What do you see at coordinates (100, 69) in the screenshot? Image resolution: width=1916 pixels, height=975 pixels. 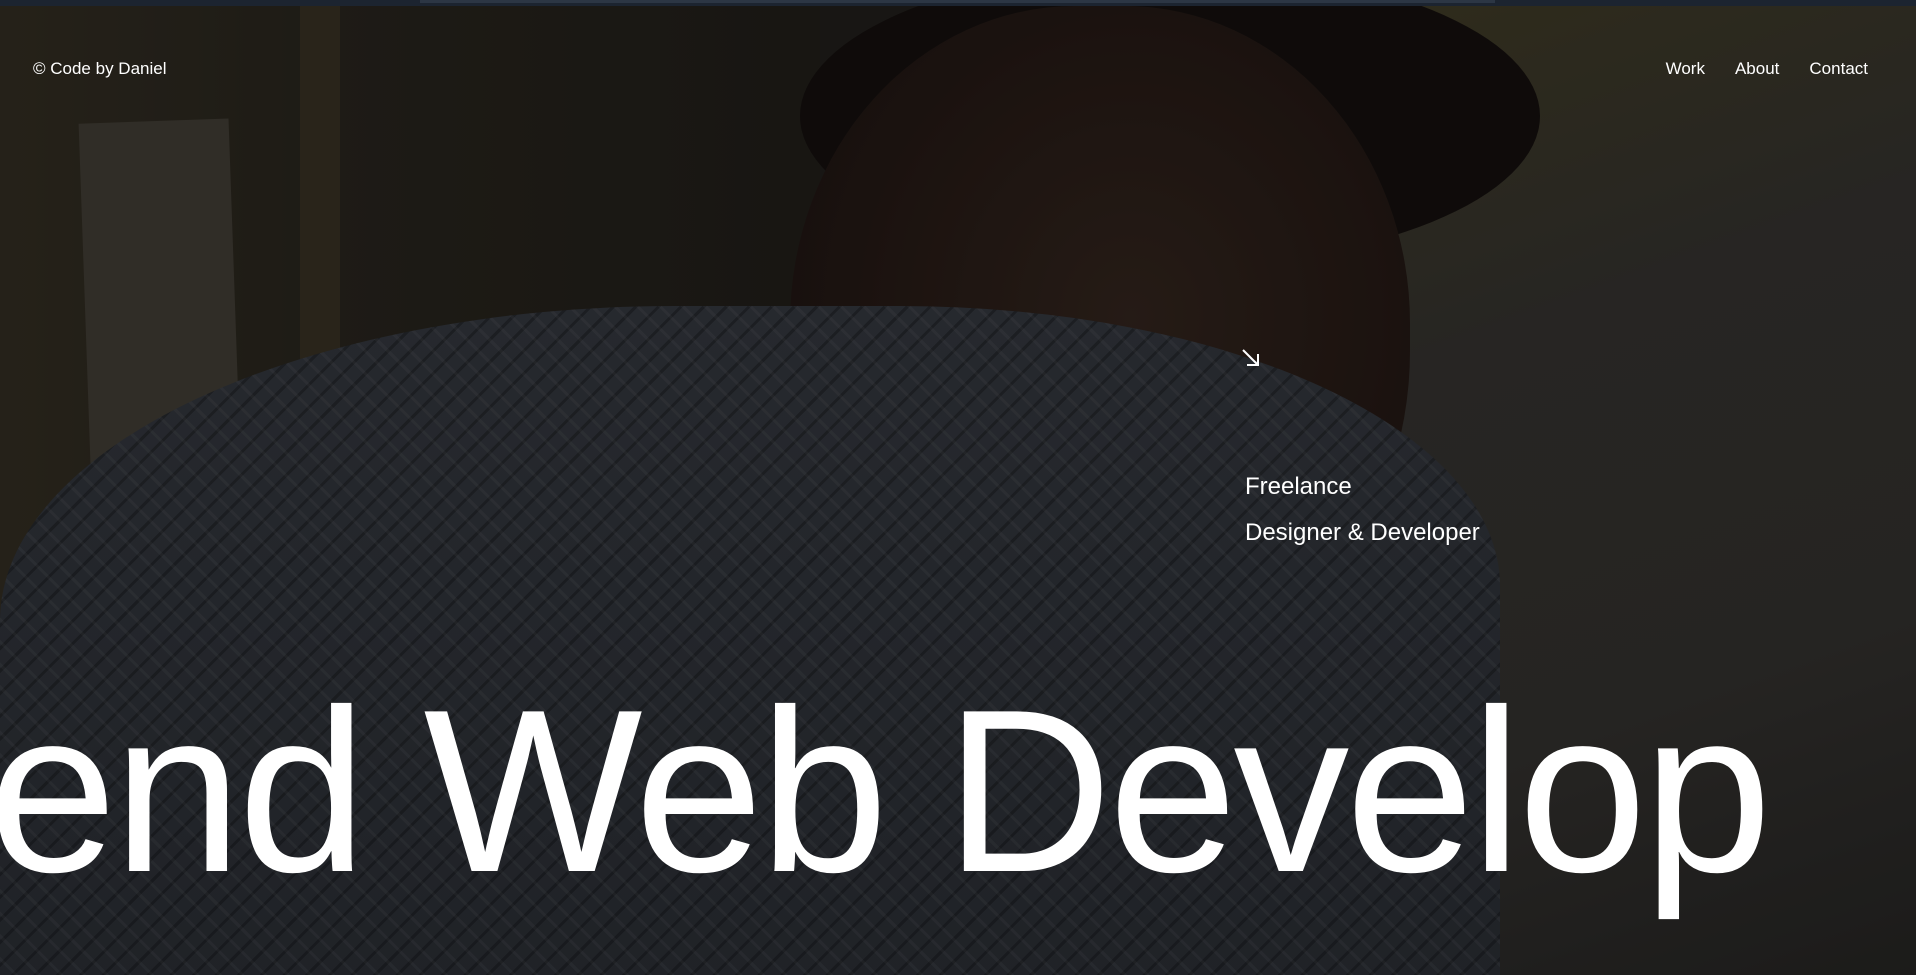 I see `brand-logo-link: © Code by Daniel` at bounding box center [100, 69].